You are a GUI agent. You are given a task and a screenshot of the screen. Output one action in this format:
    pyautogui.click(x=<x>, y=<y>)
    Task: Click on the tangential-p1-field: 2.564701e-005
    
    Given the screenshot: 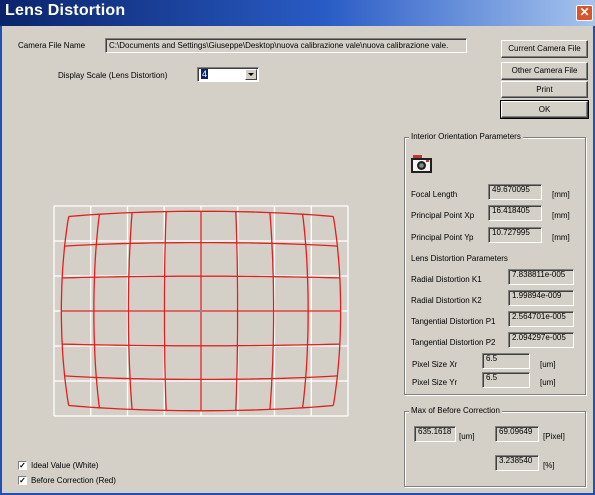 What is the action you would take?
    pyautogui.click(x=541, y=319)
    